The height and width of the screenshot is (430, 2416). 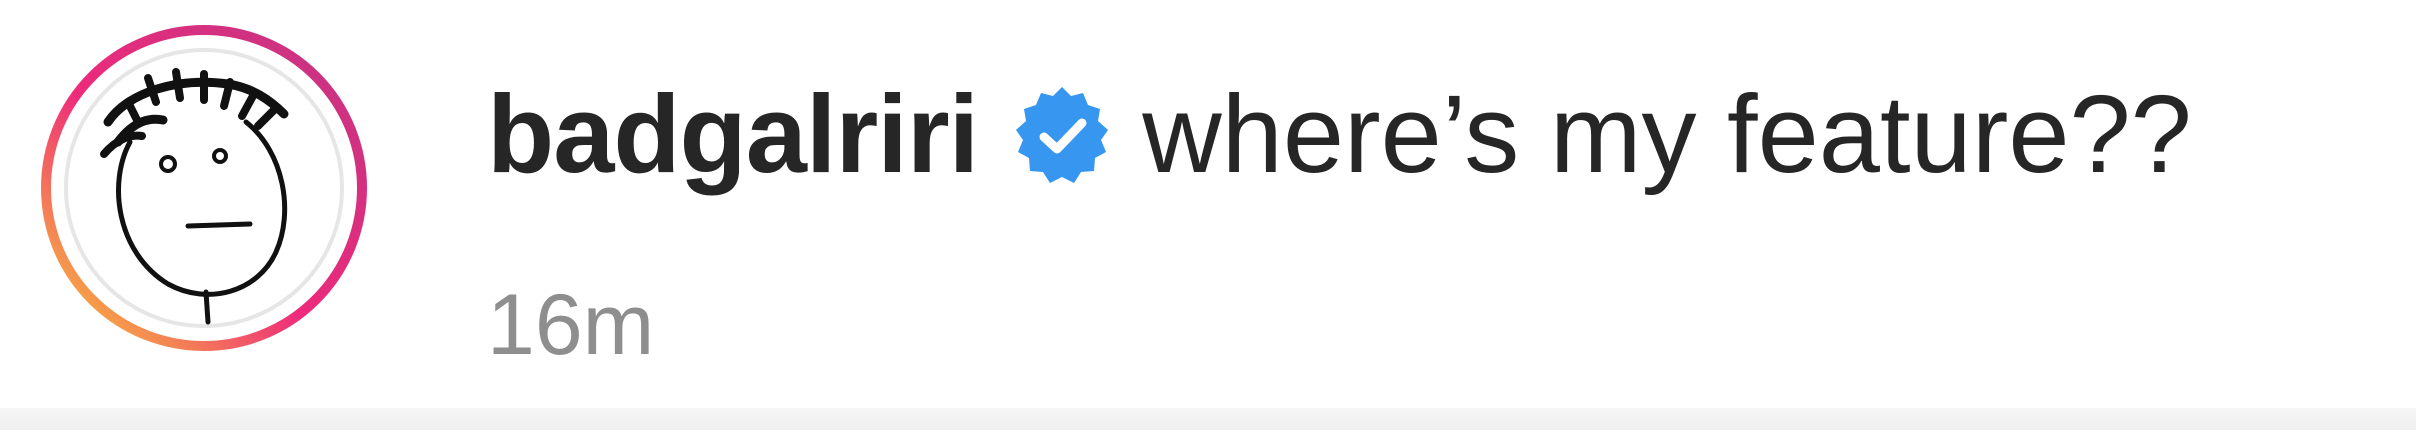 I want to click on avatar, so click(x=204, y=188).